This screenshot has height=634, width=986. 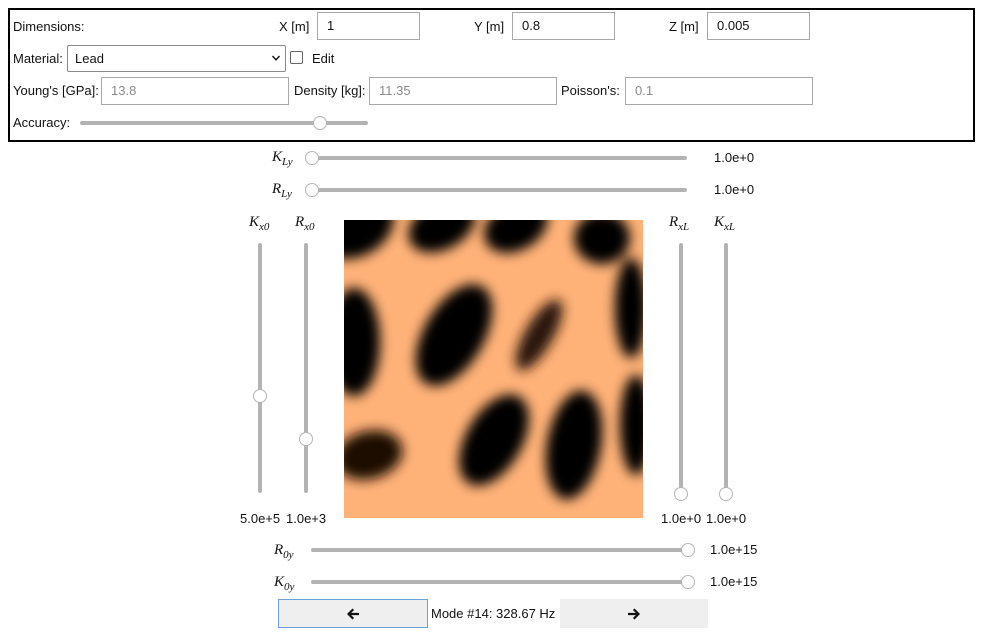 I want to click on k-xl-slider-thumb, so click(x=726, y=494).